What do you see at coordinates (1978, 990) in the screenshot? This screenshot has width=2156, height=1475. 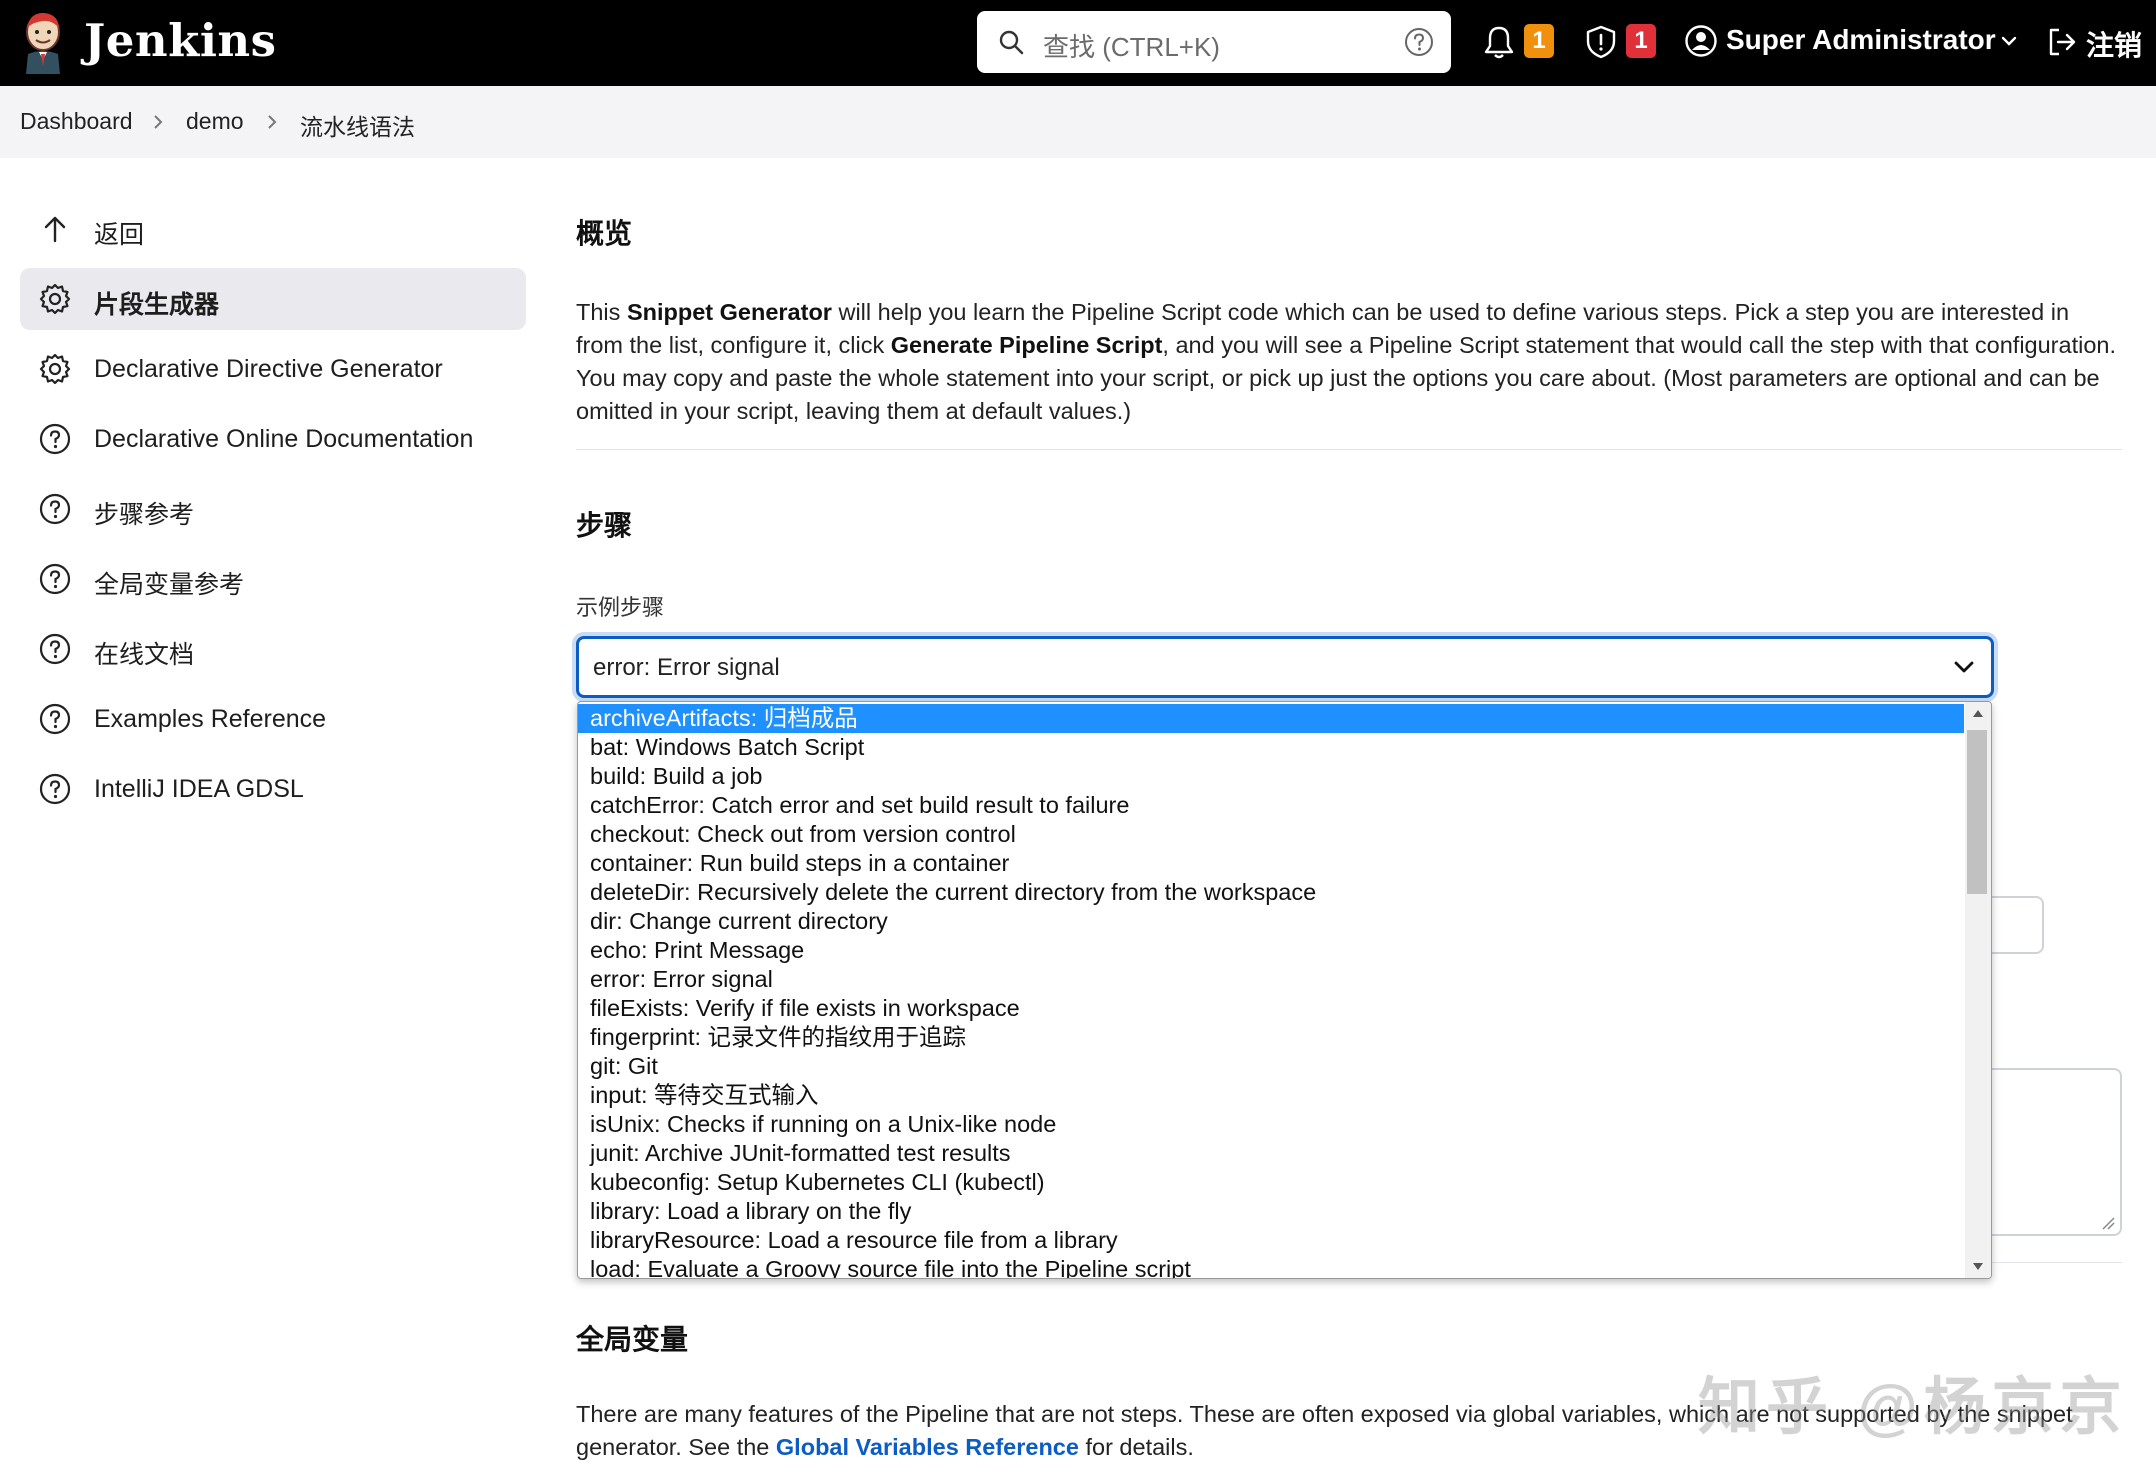 I see `dropdown-scrollbar` at bounding box center [1978, 990].